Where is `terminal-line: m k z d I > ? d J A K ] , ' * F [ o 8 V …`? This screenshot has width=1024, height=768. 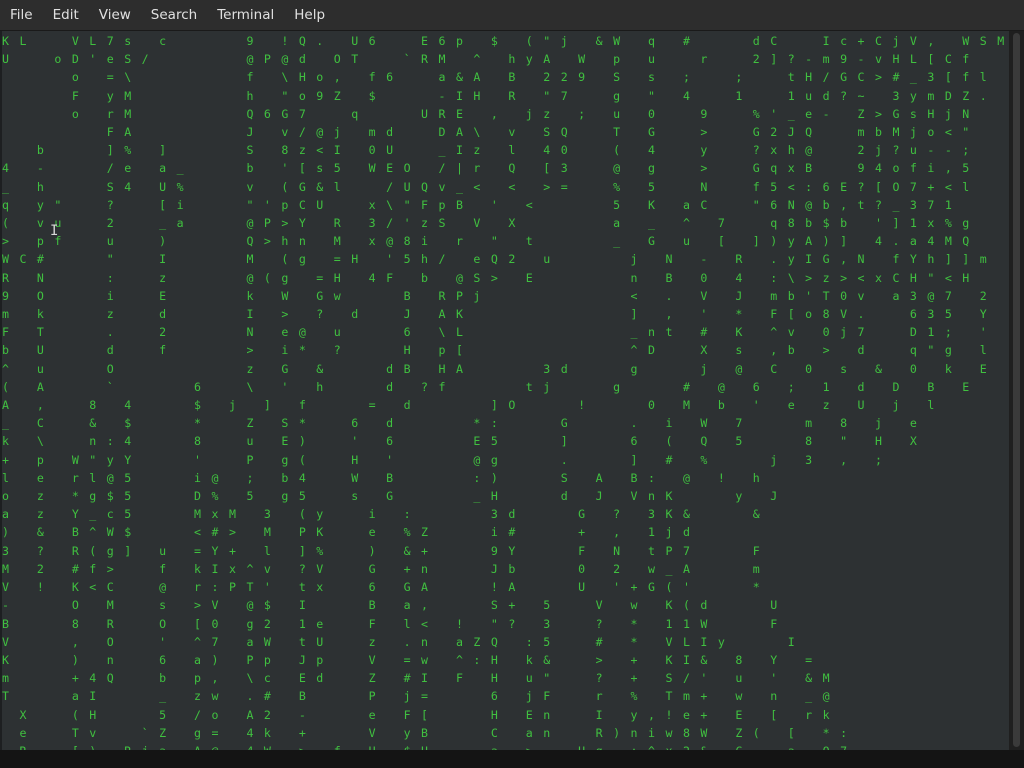
terminal-line: m k z d I > ? d J A K ] , ' * F [ o 8 V … is located at coordinates (495, 314).